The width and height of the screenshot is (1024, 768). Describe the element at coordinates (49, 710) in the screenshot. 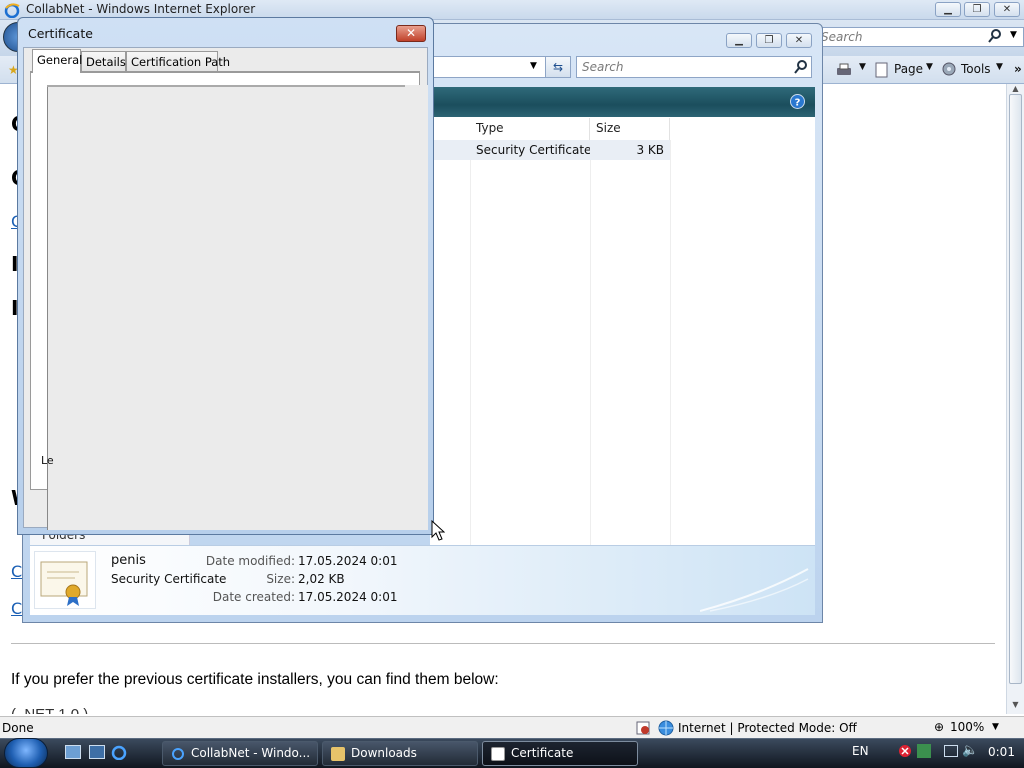

I see `page-text-partial: ( .NET 1.0 )` at that location.